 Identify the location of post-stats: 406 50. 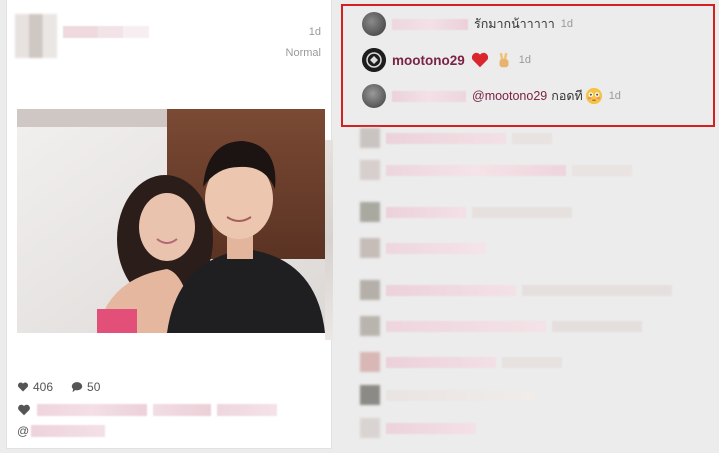
(58, 387).